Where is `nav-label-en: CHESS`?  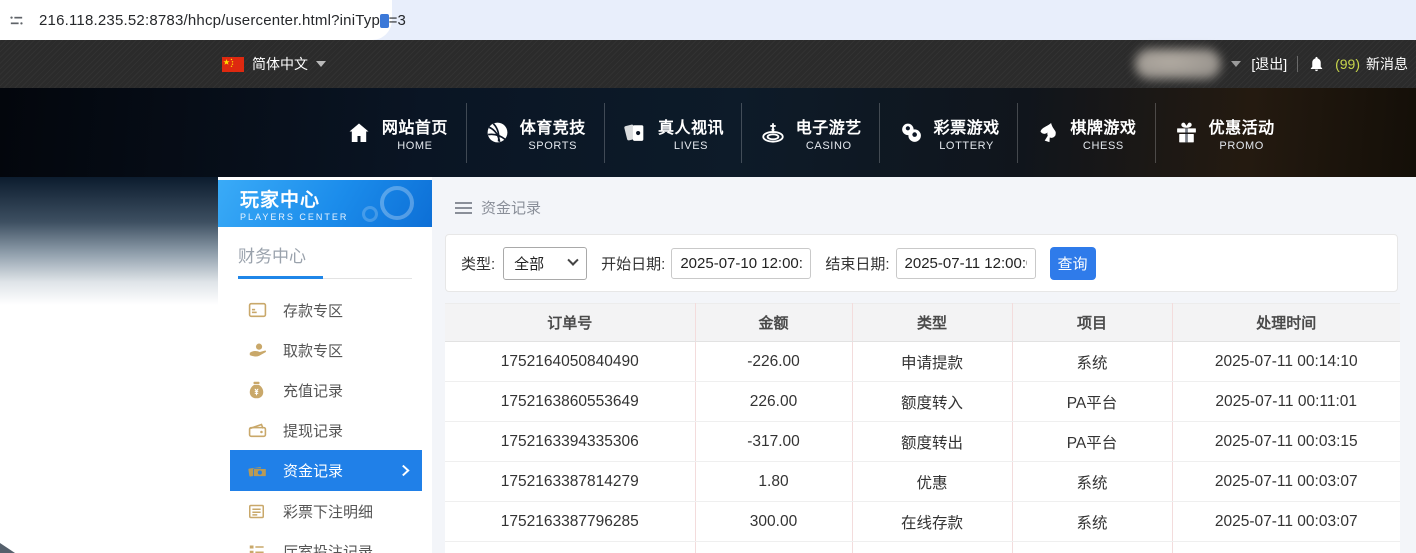 nav-label-en: CHESS is located at coordinates (1103, 145).